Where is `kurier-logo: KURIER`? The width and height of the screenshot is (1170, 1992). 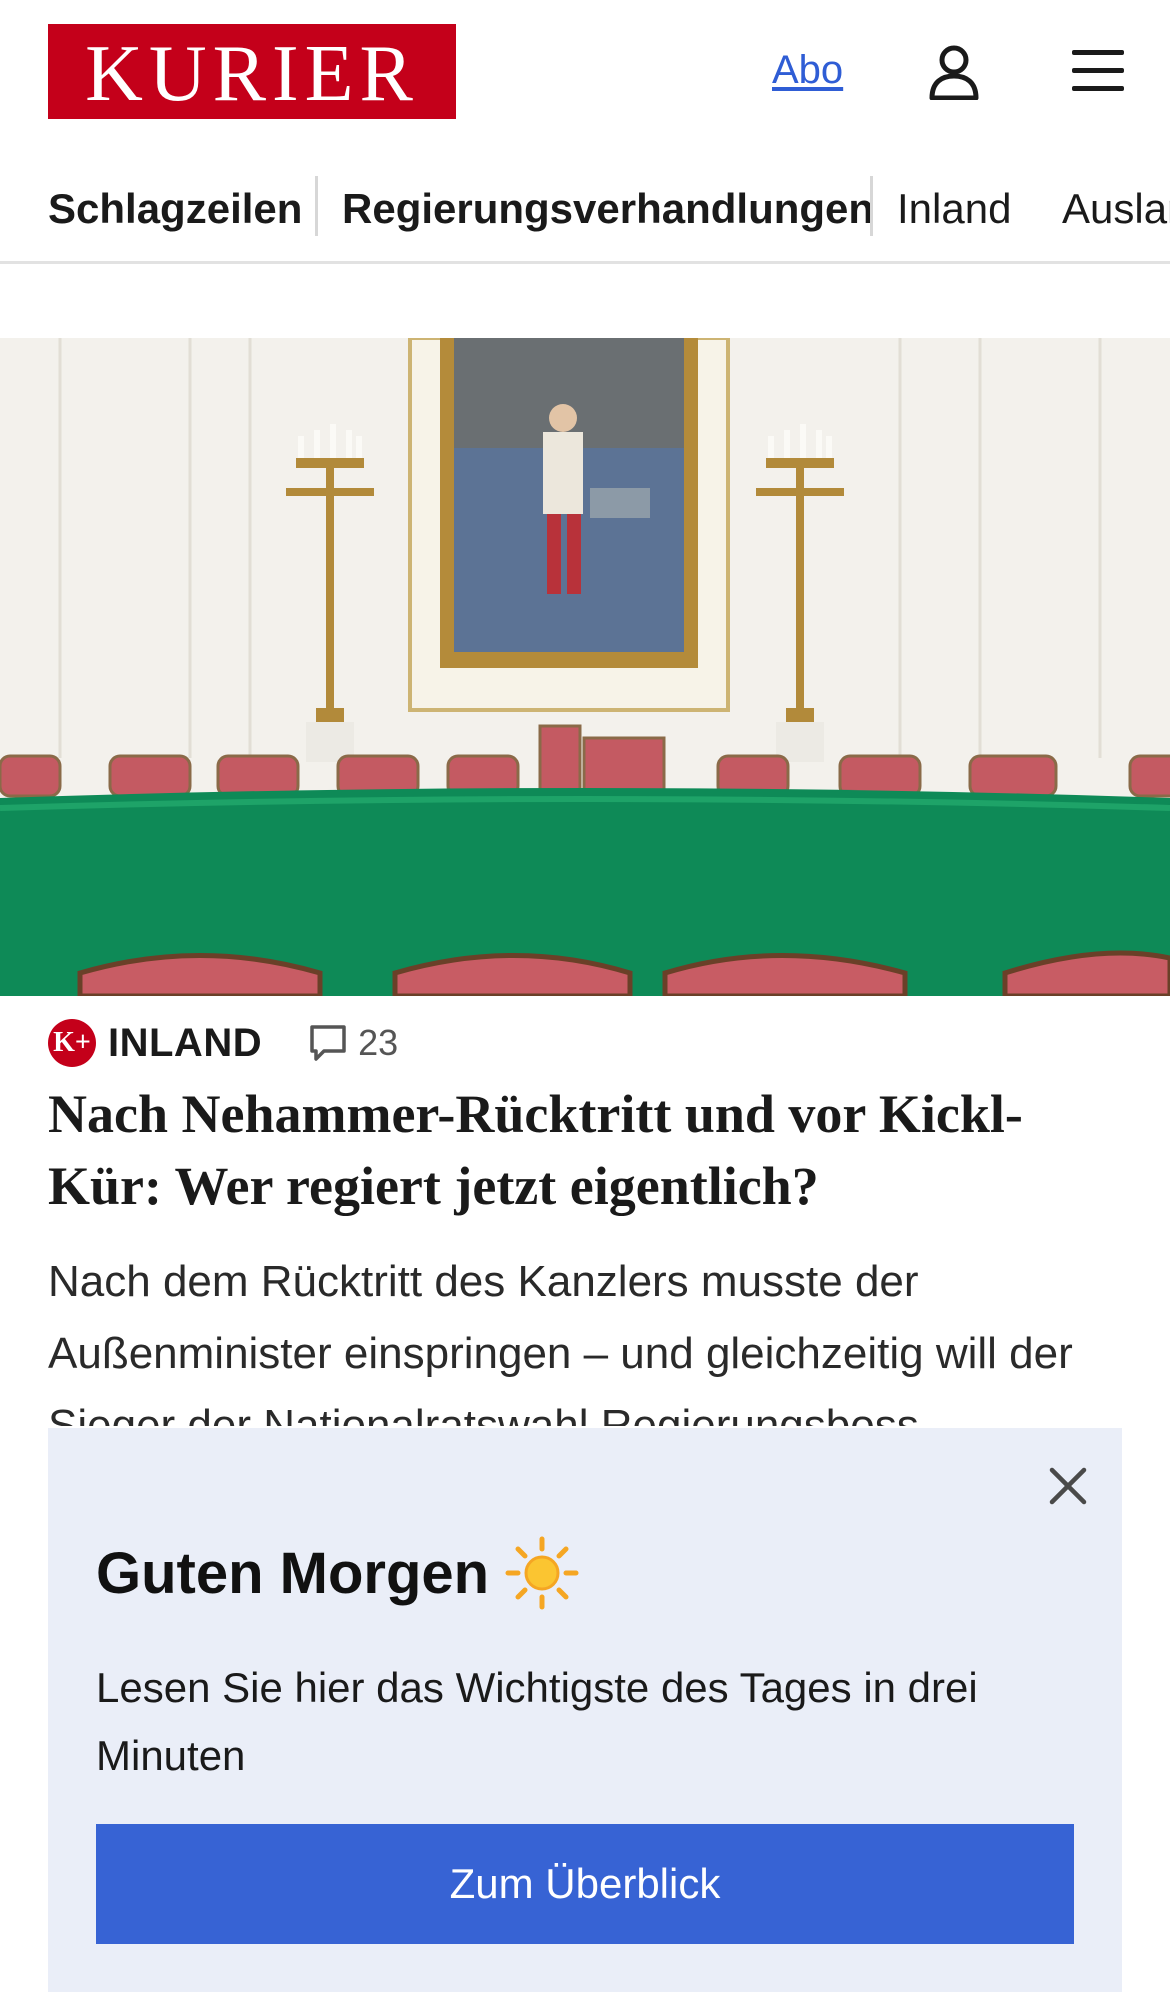 kurier-logo: KURIER is located at coordinates (252, 71).